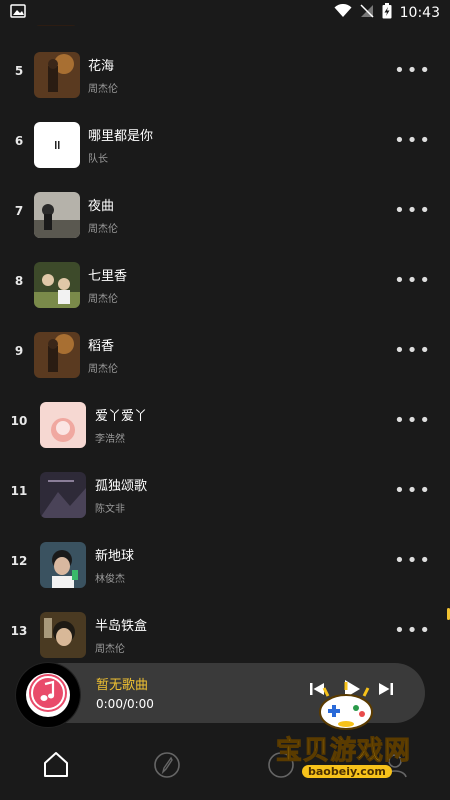 This screenshot has width=450, height=800. Describe the element at coordinates (367, 12) in the screenshot. I see `no-signal-icon` at that location.